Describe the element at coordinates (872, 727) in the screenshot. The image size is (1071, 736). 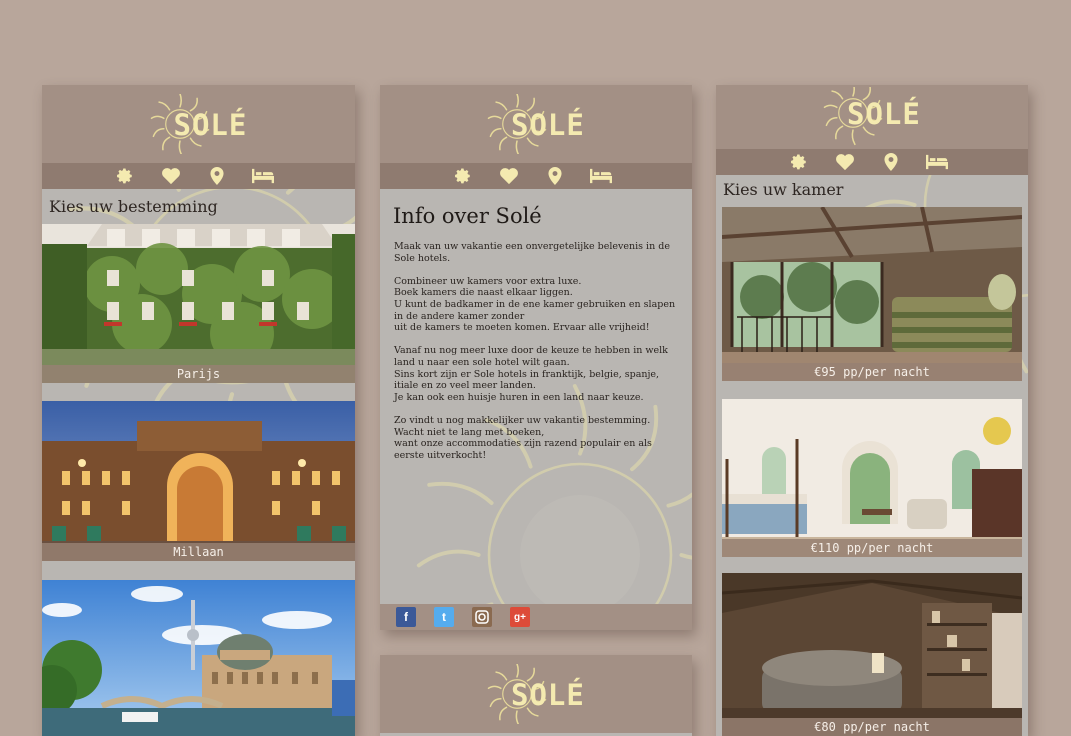
I see `room-price: €80 pp/per nacht` at that location.